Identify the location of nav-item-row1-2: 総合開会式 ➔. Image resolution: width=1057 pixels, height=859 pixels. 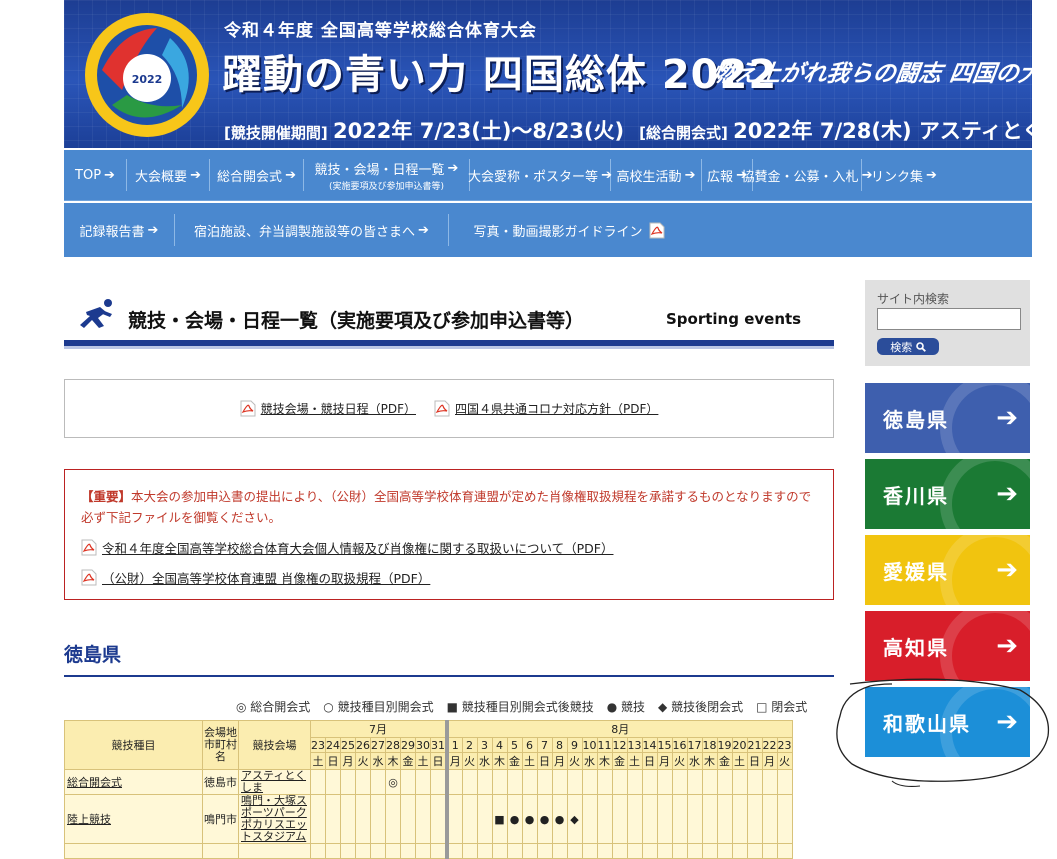
(257, 175).